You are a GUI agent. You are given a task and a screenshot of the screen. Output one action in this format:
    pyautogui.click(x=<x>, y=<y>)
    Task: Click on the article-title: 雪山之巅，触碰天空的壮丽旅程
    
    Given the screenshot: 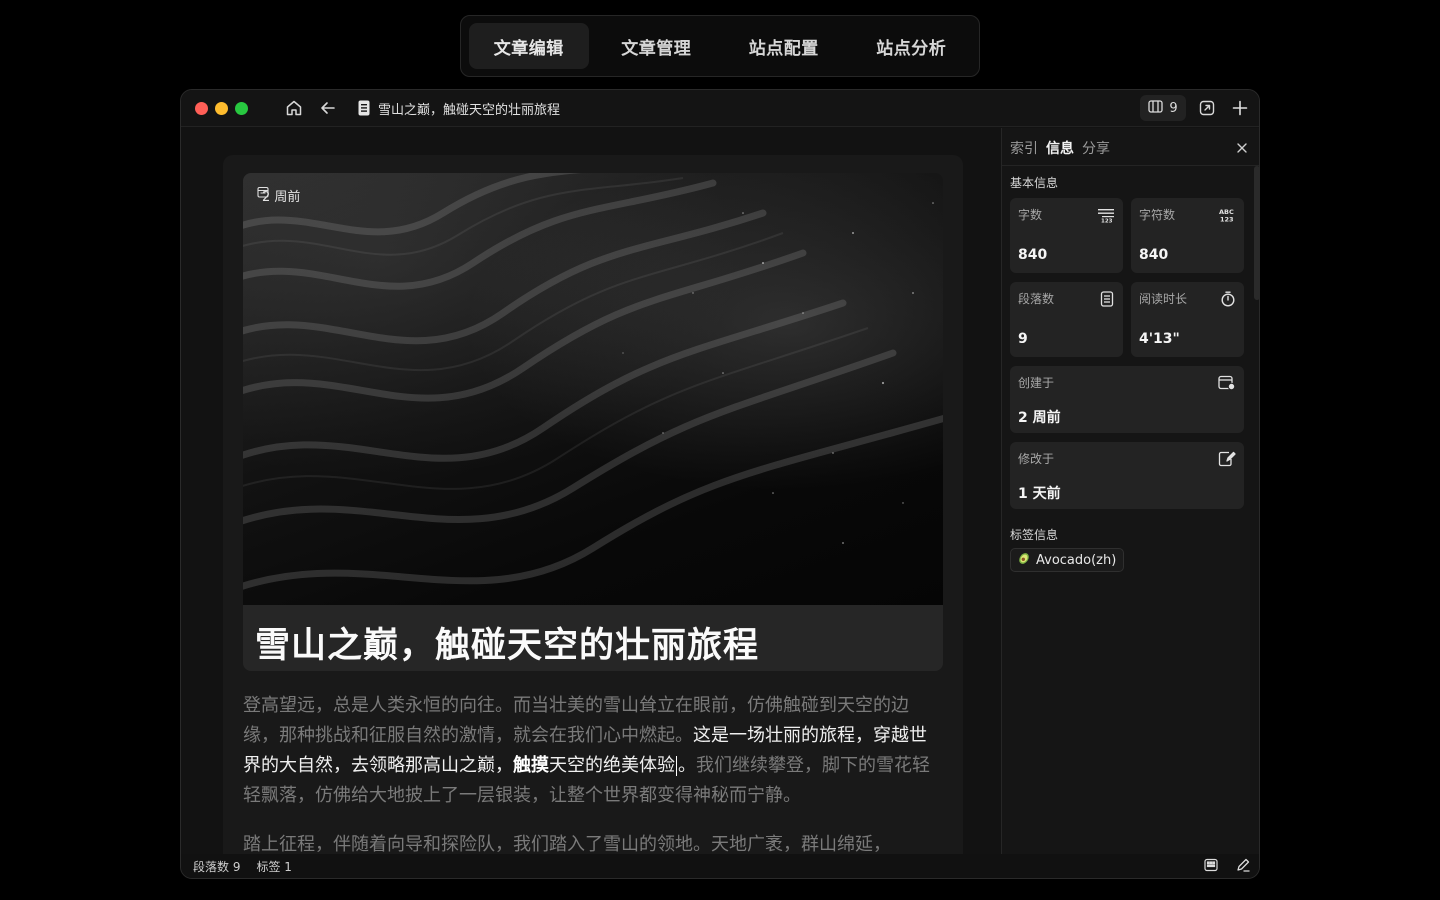 What is the action you would take?
    pyautogui.click(x=507, y=642)
    